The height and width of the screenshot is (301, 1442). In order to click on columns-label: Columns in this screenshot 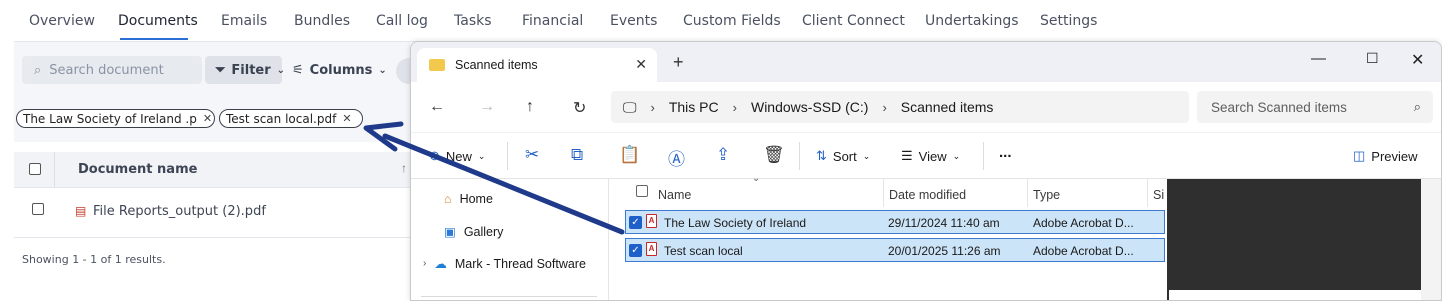, I will do `click(341, 70)`.